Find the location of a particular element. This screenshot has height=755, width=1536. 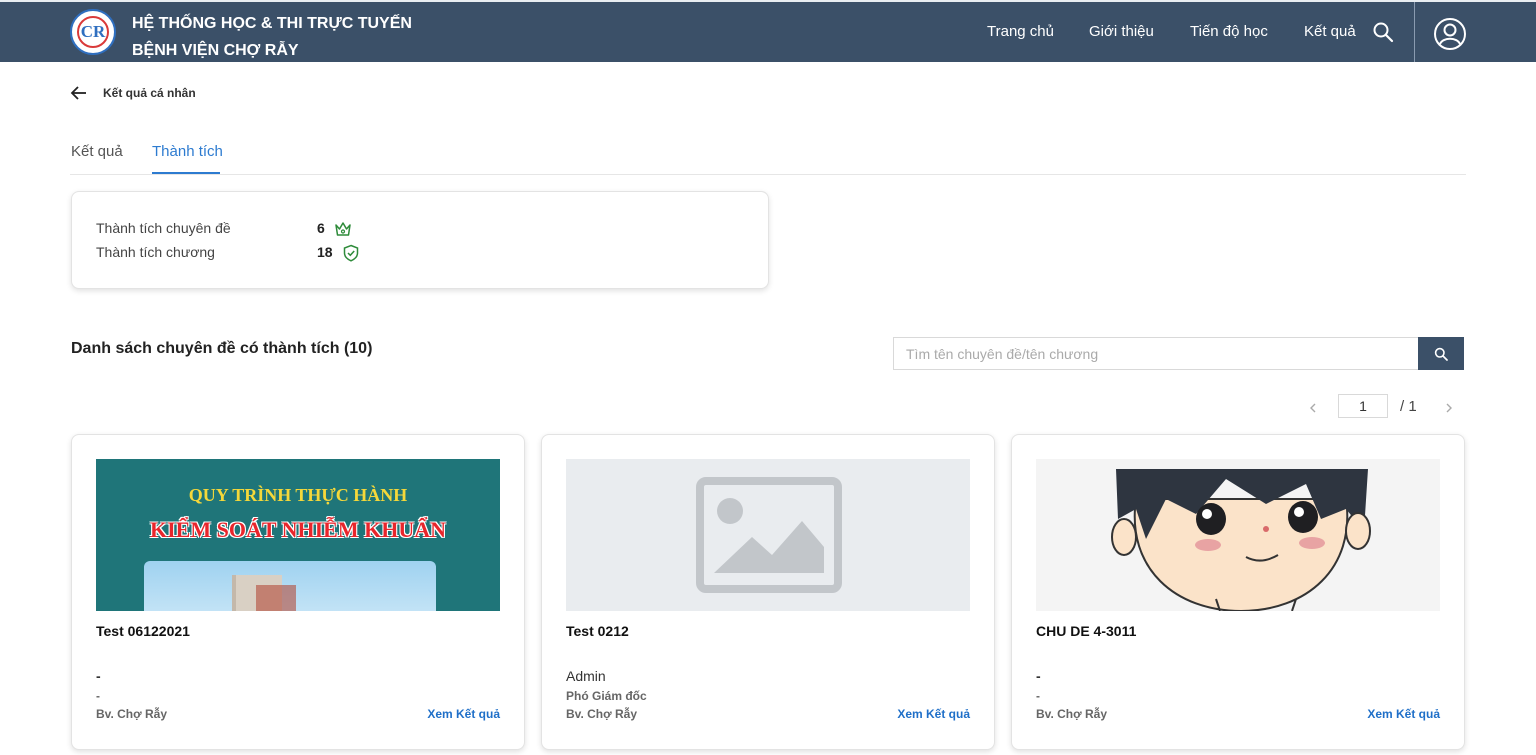

cartoon-face-image is located at coordinates (1241, 540).